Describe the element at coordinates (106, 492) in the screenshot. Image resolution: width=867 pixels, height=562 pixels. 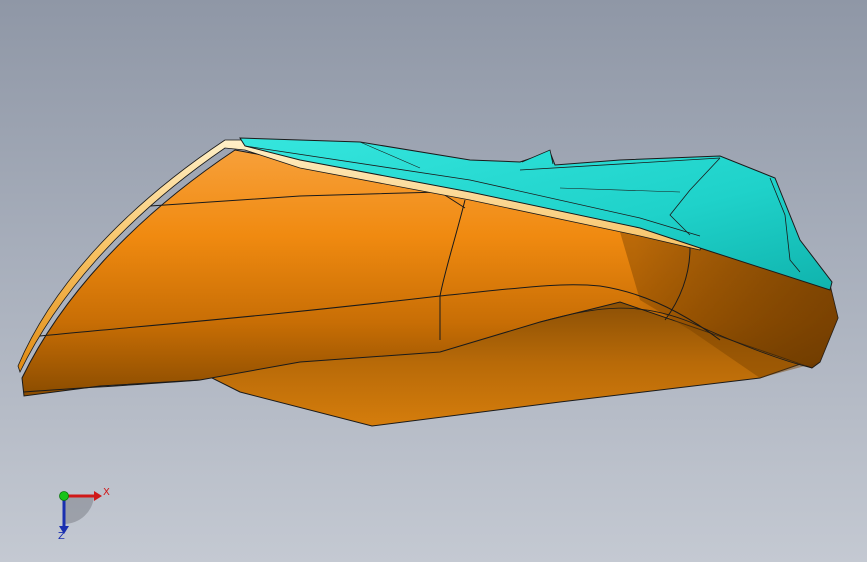
I see `x-axis-label: X` at that location.